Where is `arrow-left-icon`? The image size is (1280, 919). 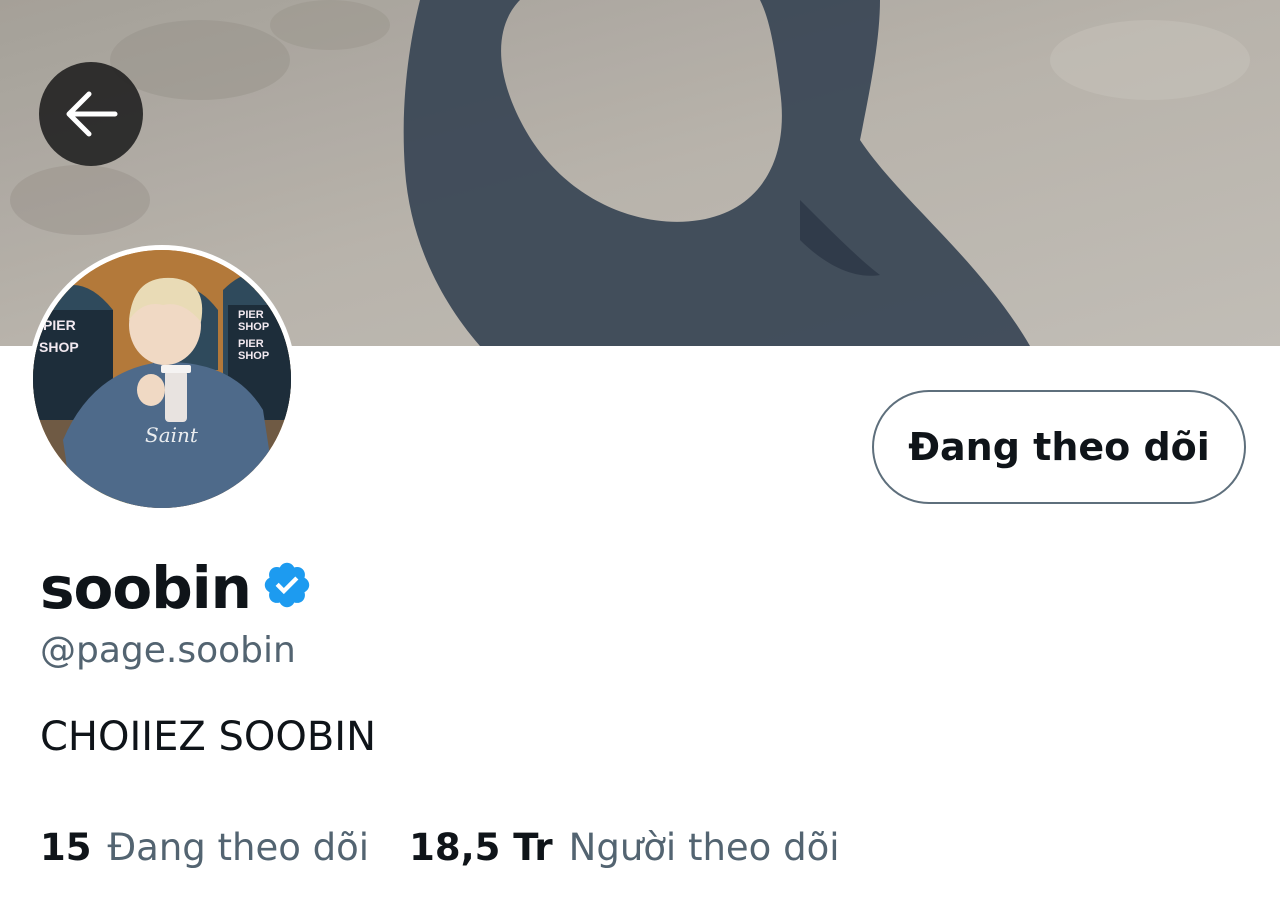
arrow-left-icon is located at coordinates (92, 114).